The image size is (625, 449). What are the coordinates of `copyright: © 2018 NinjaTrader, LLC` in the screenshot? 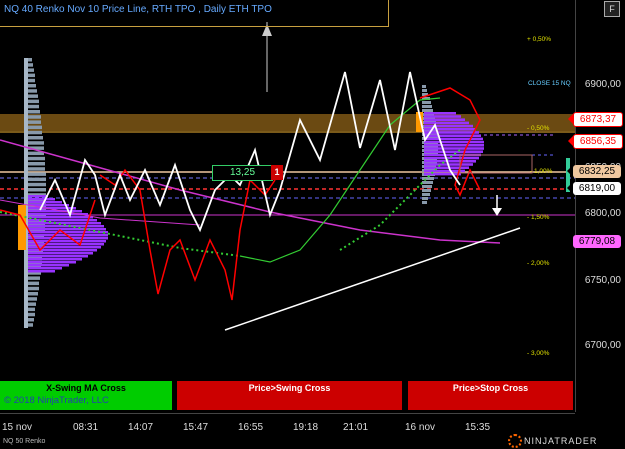 It's located at (56, 400).